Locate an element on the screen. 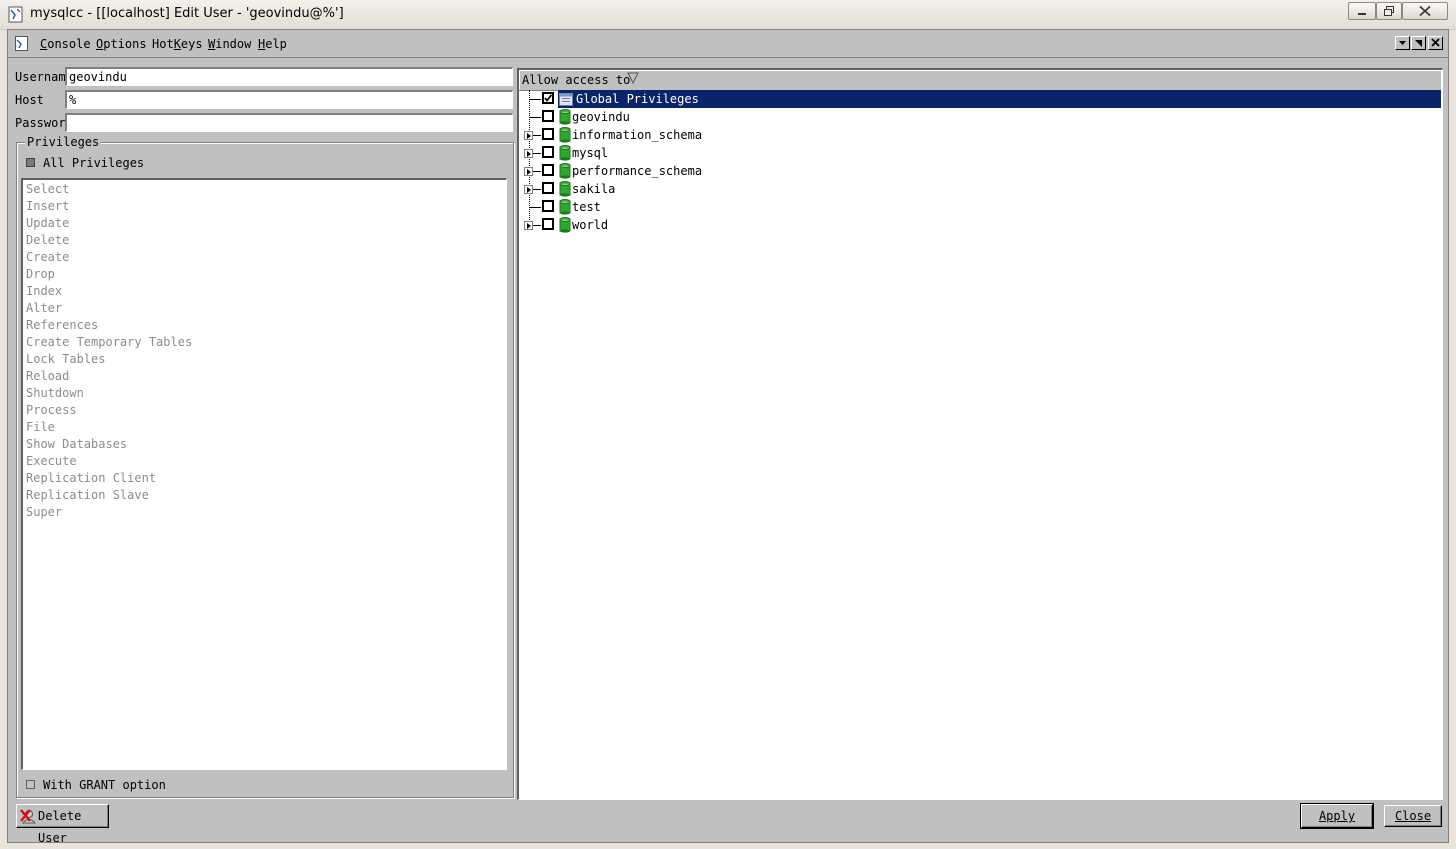 This screenshot has height=849, width=1456. privileges-group-label: Privileges is located at coordinates (63, 142).